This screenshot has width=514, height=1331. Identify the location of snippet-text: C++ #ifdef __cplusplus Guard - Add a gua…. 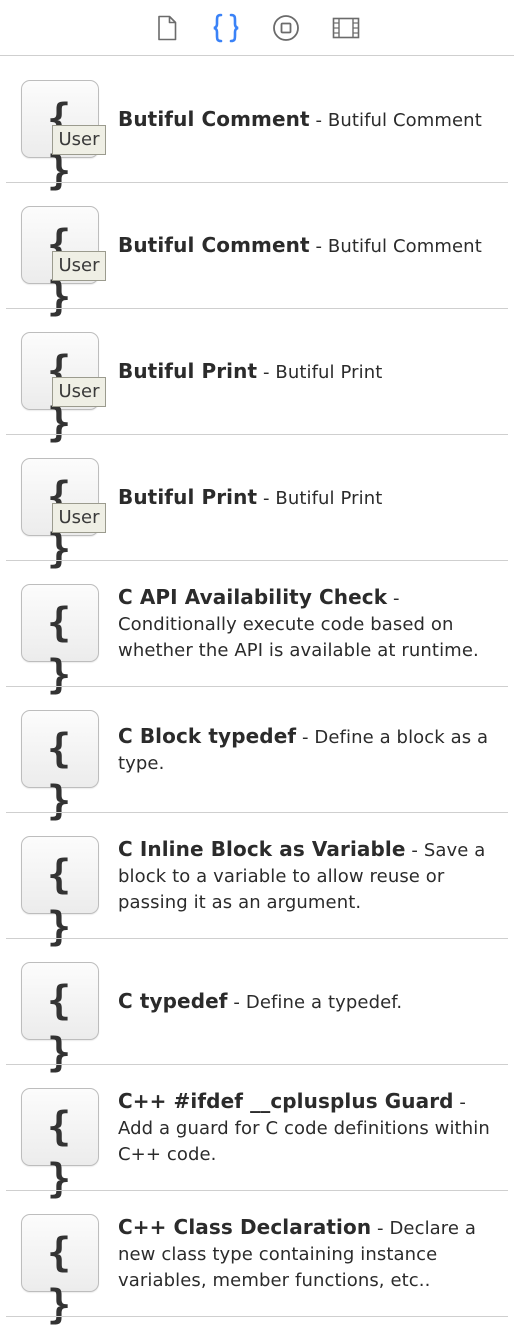
(307, 1128).